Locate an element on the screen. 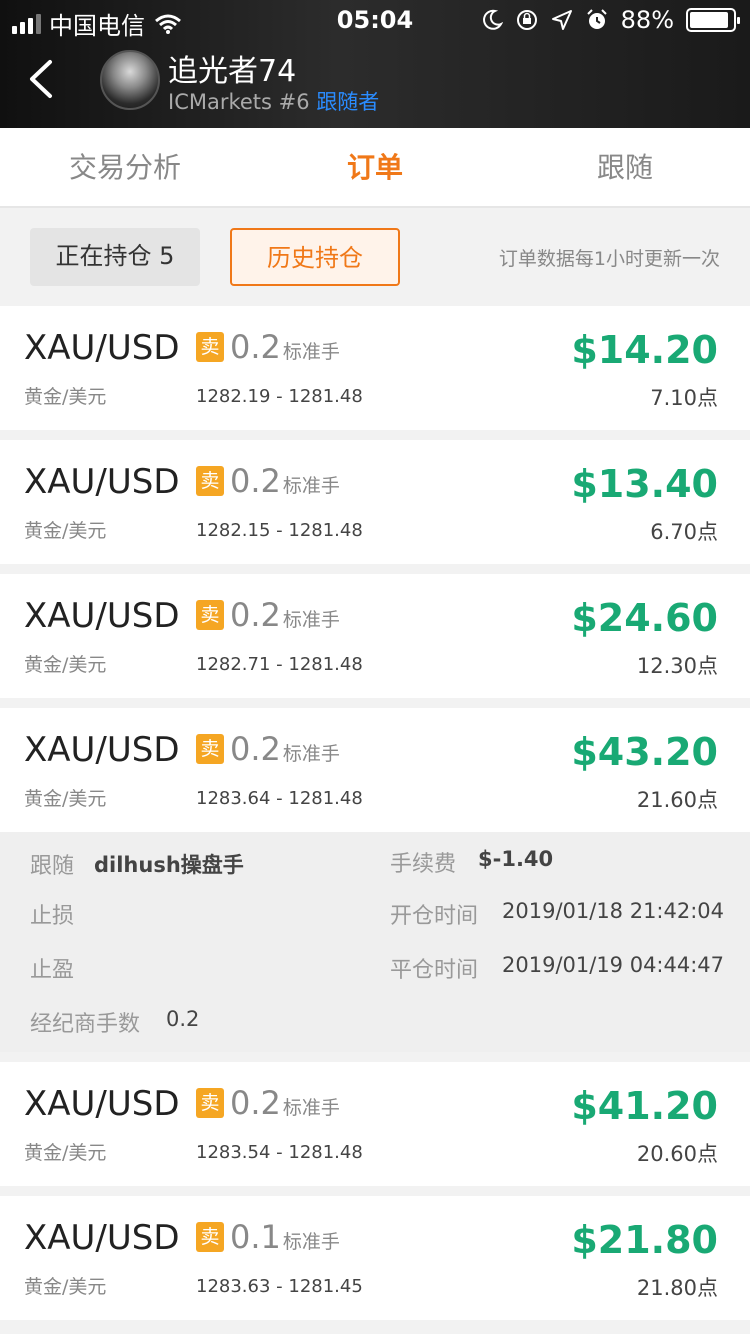 This screenshot has height=1334, width=750. stop-loss-label: 止损 is located at coordinates (52, 916).